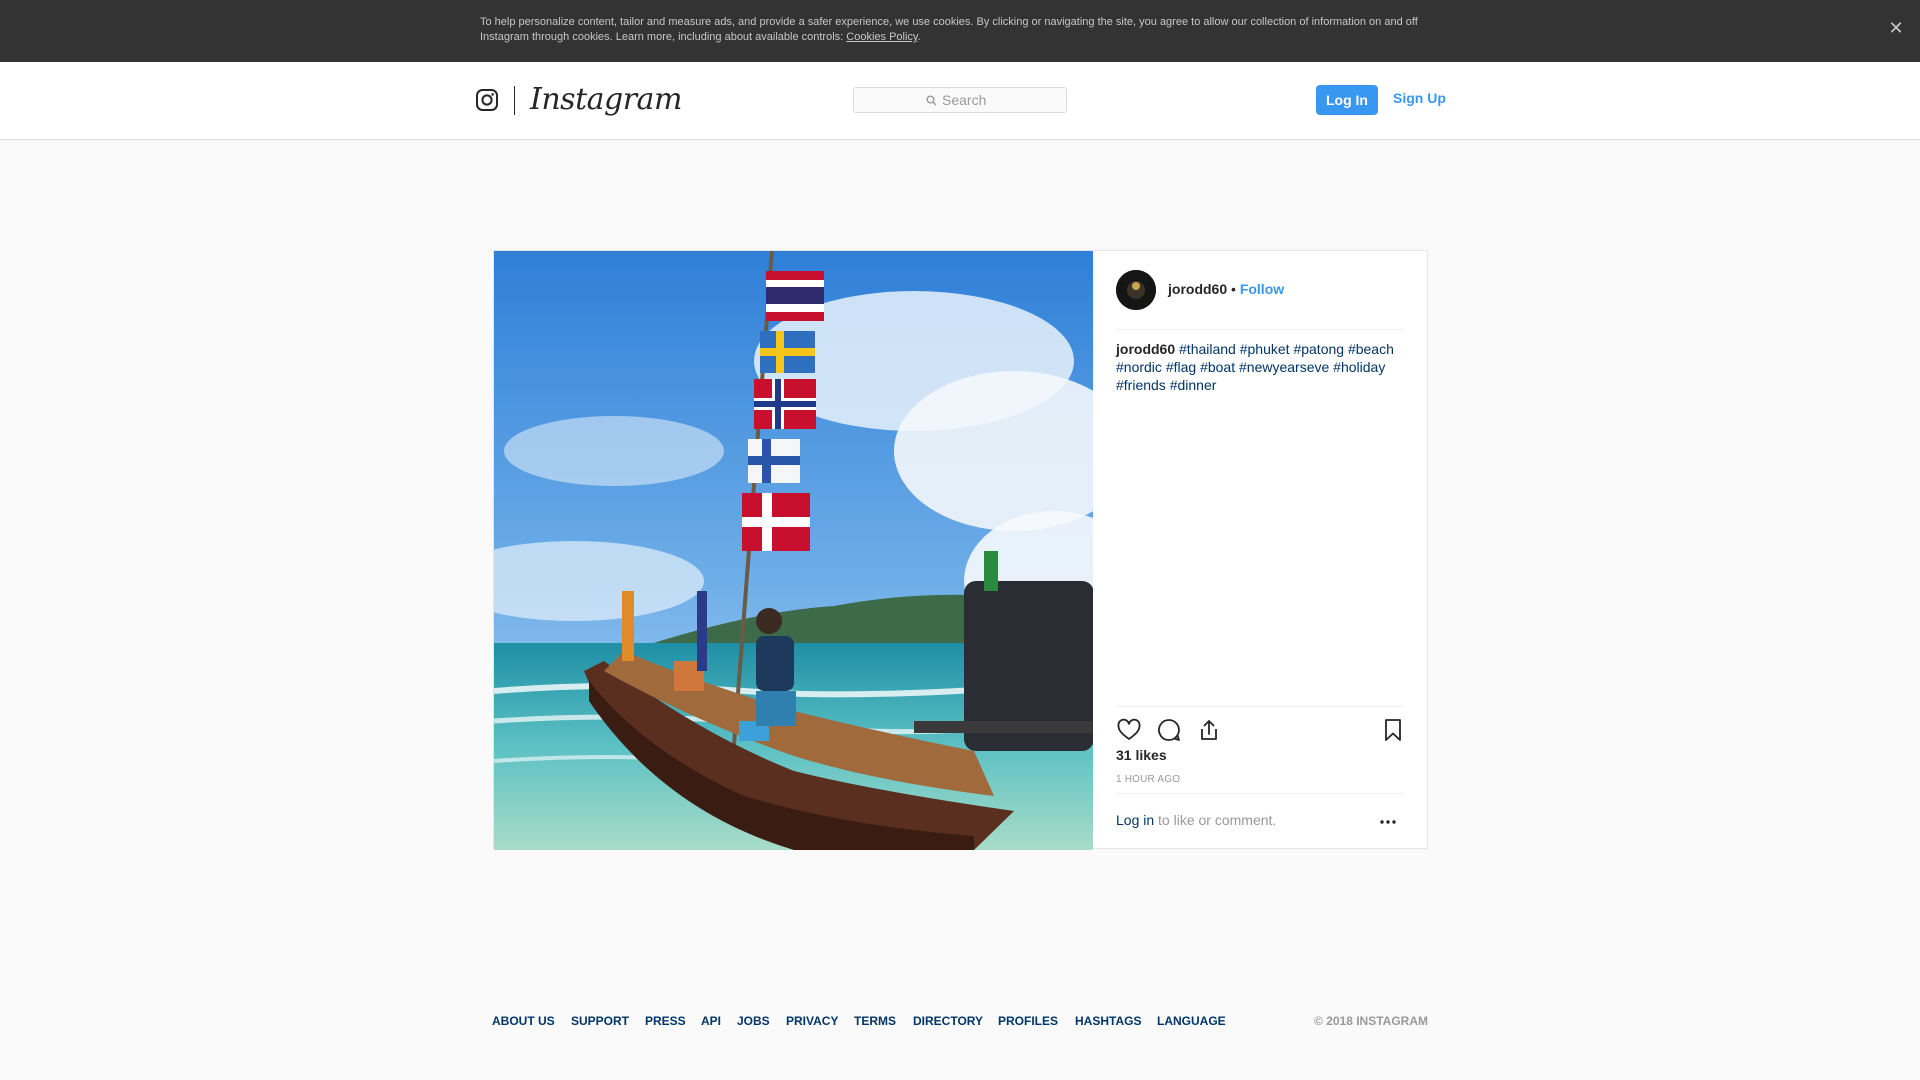  I want to click on avatar, so click(1136, 290).